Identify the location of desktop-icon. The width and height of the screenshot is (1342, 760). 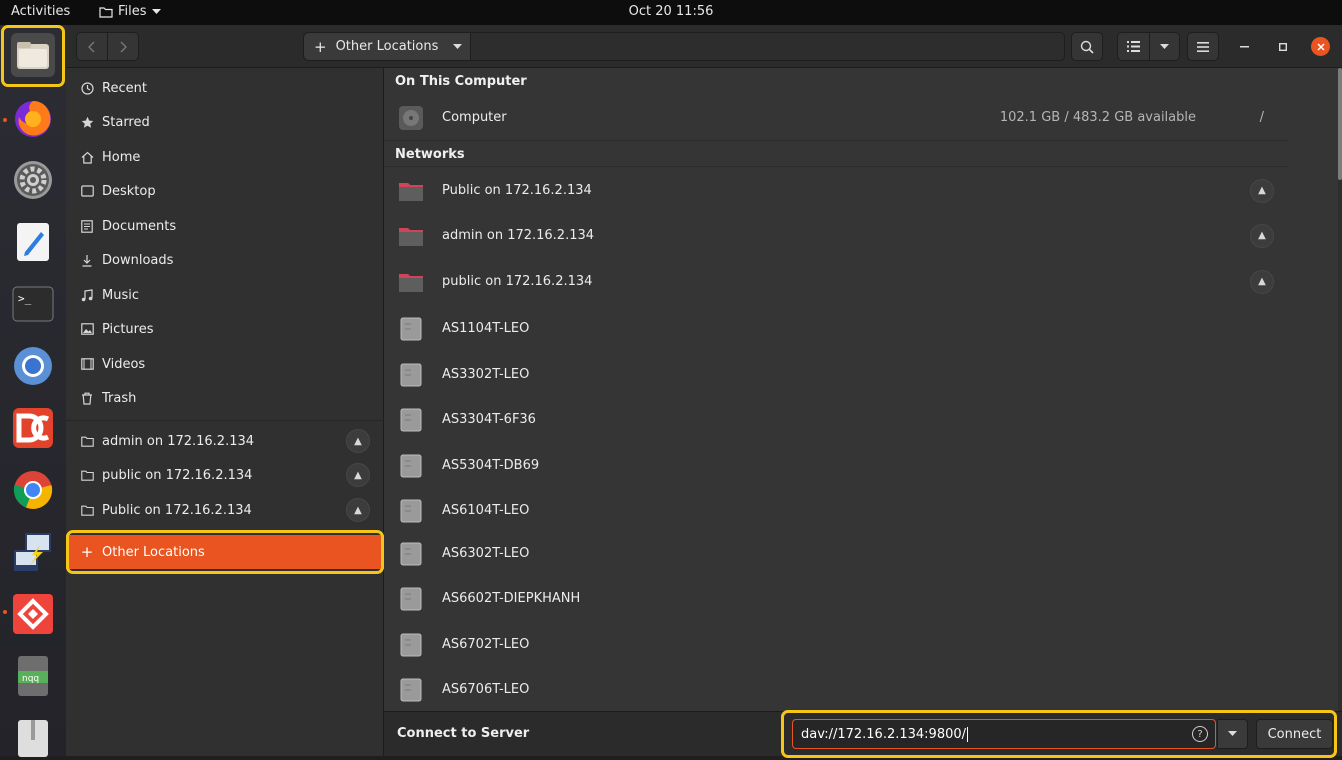
(87, 191).